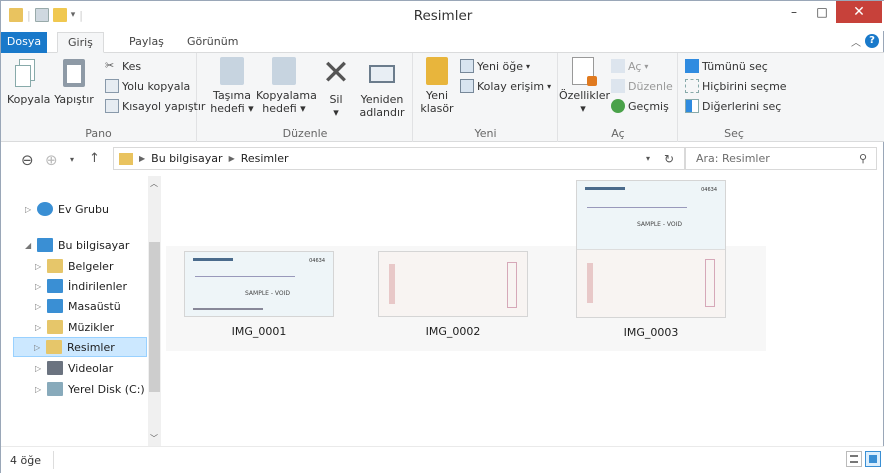  I want to click on nav-scrollbar-thumb, so click(154, 317).